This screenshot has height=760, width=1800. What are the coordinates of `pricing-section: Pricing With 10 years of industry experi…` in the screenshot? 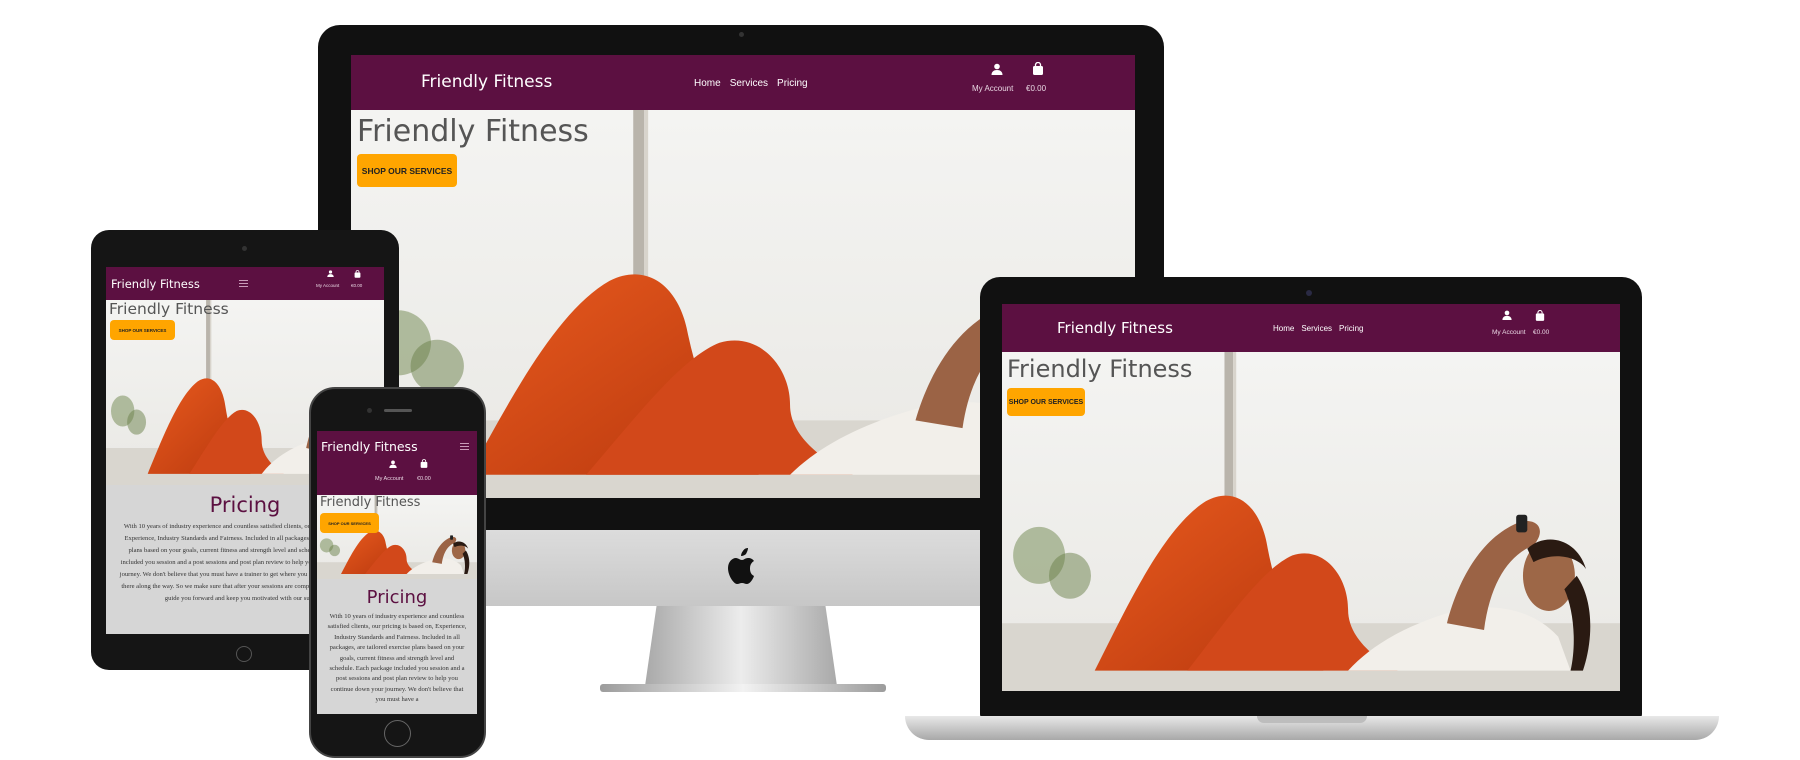 It's located at (397, 646).